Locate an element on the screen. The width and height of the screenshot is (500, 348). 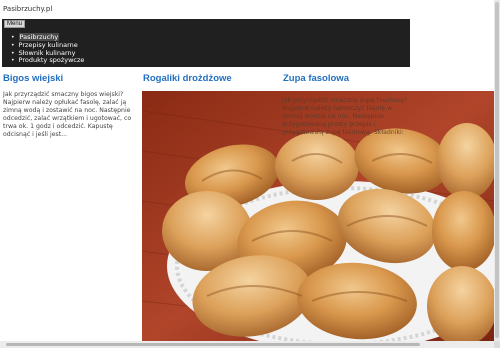
site-title: Pasibrzuchy.pl is located at coordinates (27, 9).